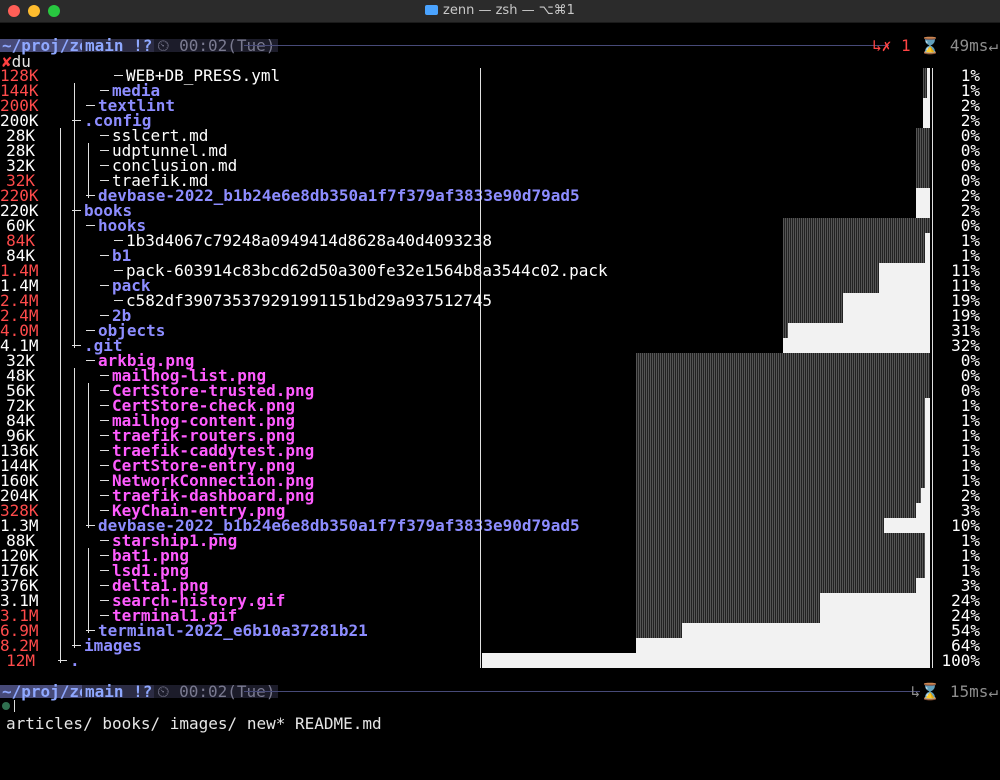  I want to click on title-bar: zenn — zsh — ⌥⌘1, so click(500, 11).